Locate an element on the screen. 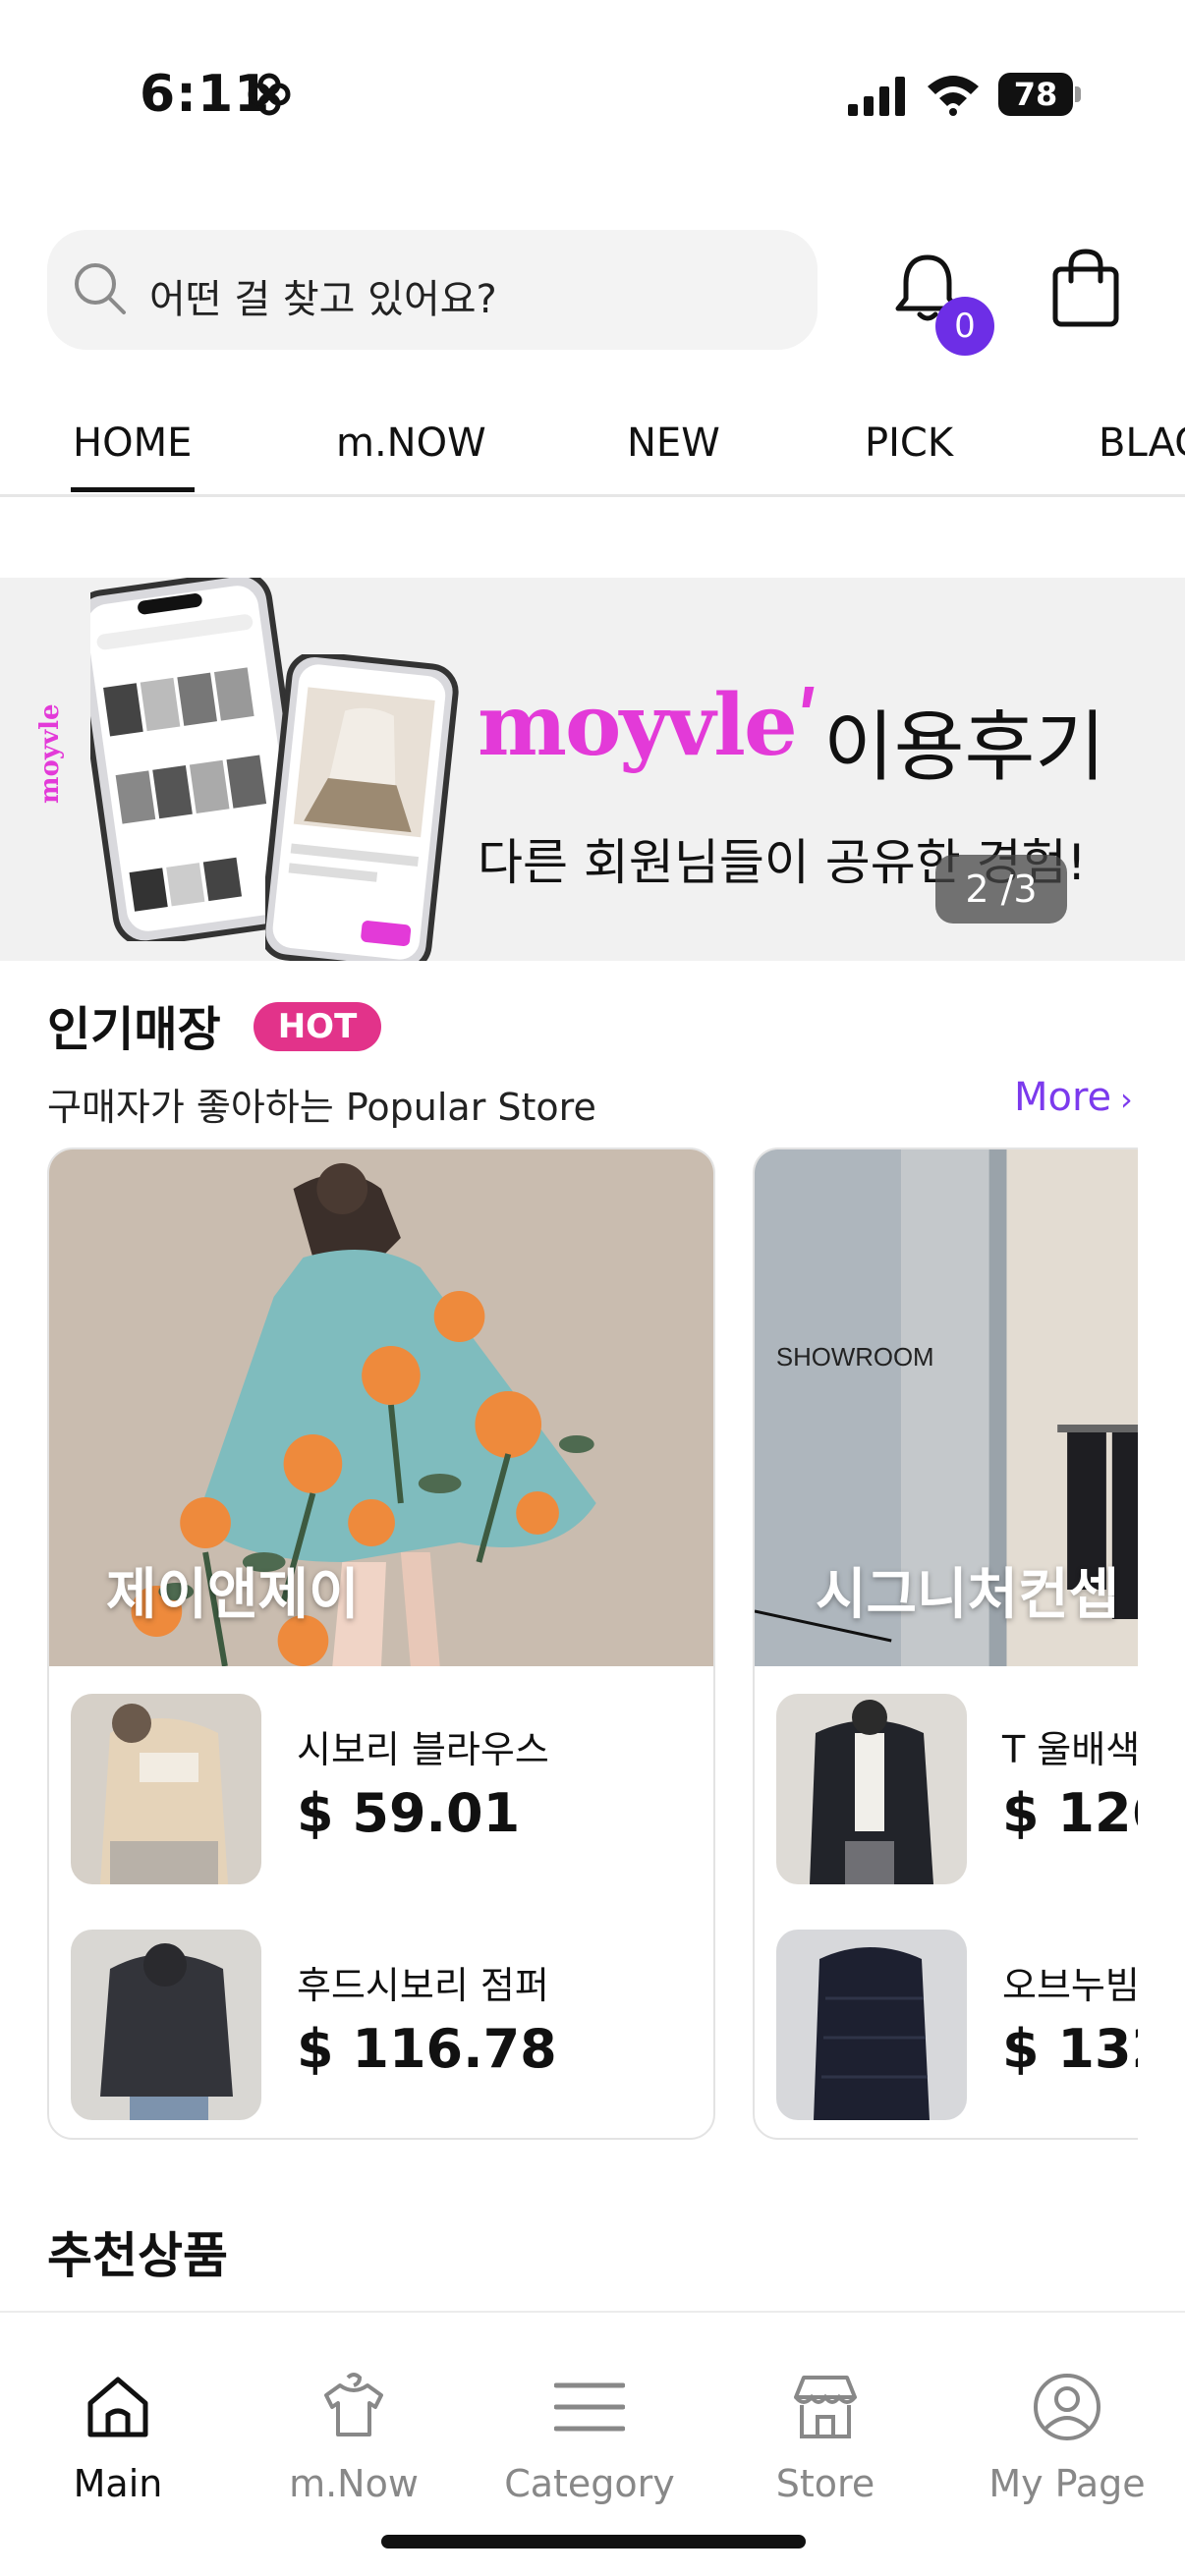  product-item: 오브누빔 $ 132 is located at coordinates (957, 2026).